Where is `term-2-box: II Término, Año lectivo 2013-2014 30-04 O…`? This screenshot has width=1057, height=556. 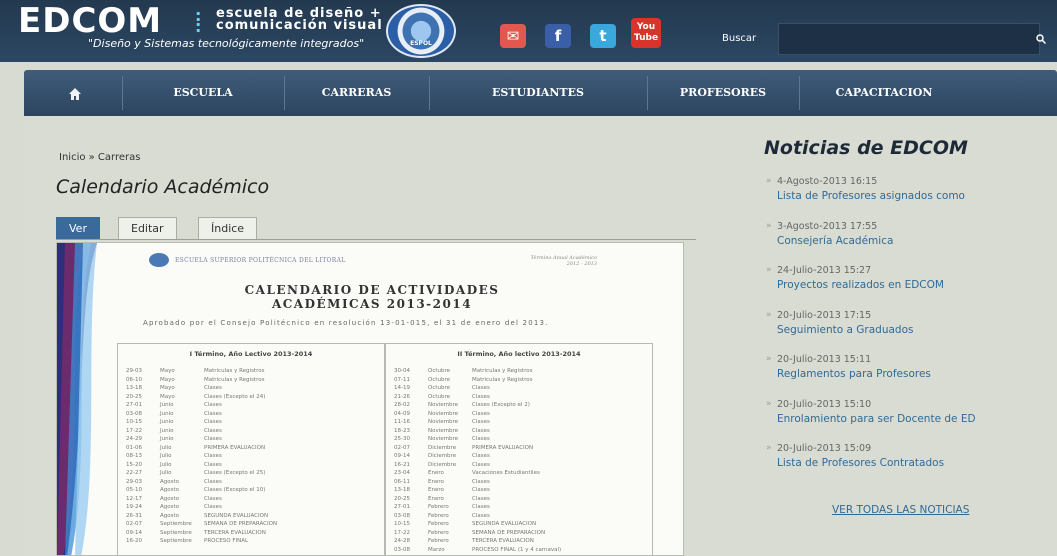 term-2-box: II Término, Año lectivo 2013-2014 30-04 O… is located at coordinates (519, 449).